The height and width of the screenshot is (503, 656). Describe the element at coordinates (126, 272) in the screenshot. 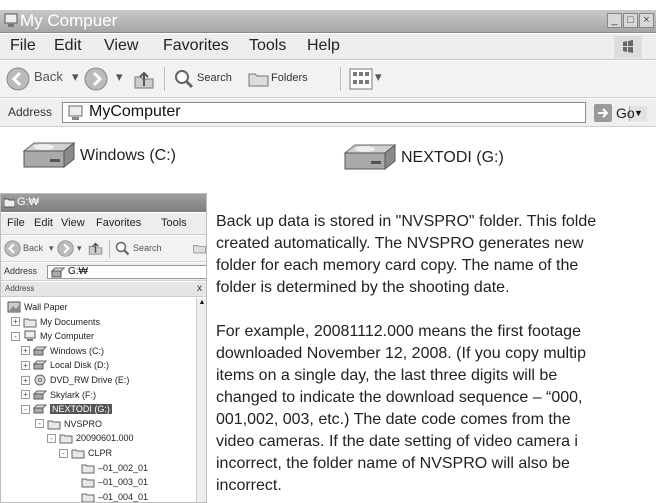

I see `address-input: G:₩` at that location.